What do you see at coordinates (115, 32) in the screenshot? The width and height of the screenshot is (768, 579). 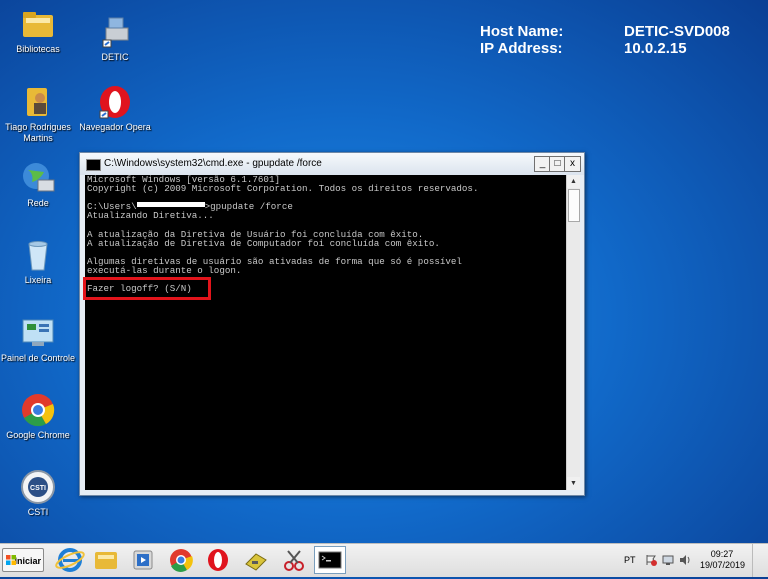 I see `network-drive-icon` at bounding box center [115, 32].